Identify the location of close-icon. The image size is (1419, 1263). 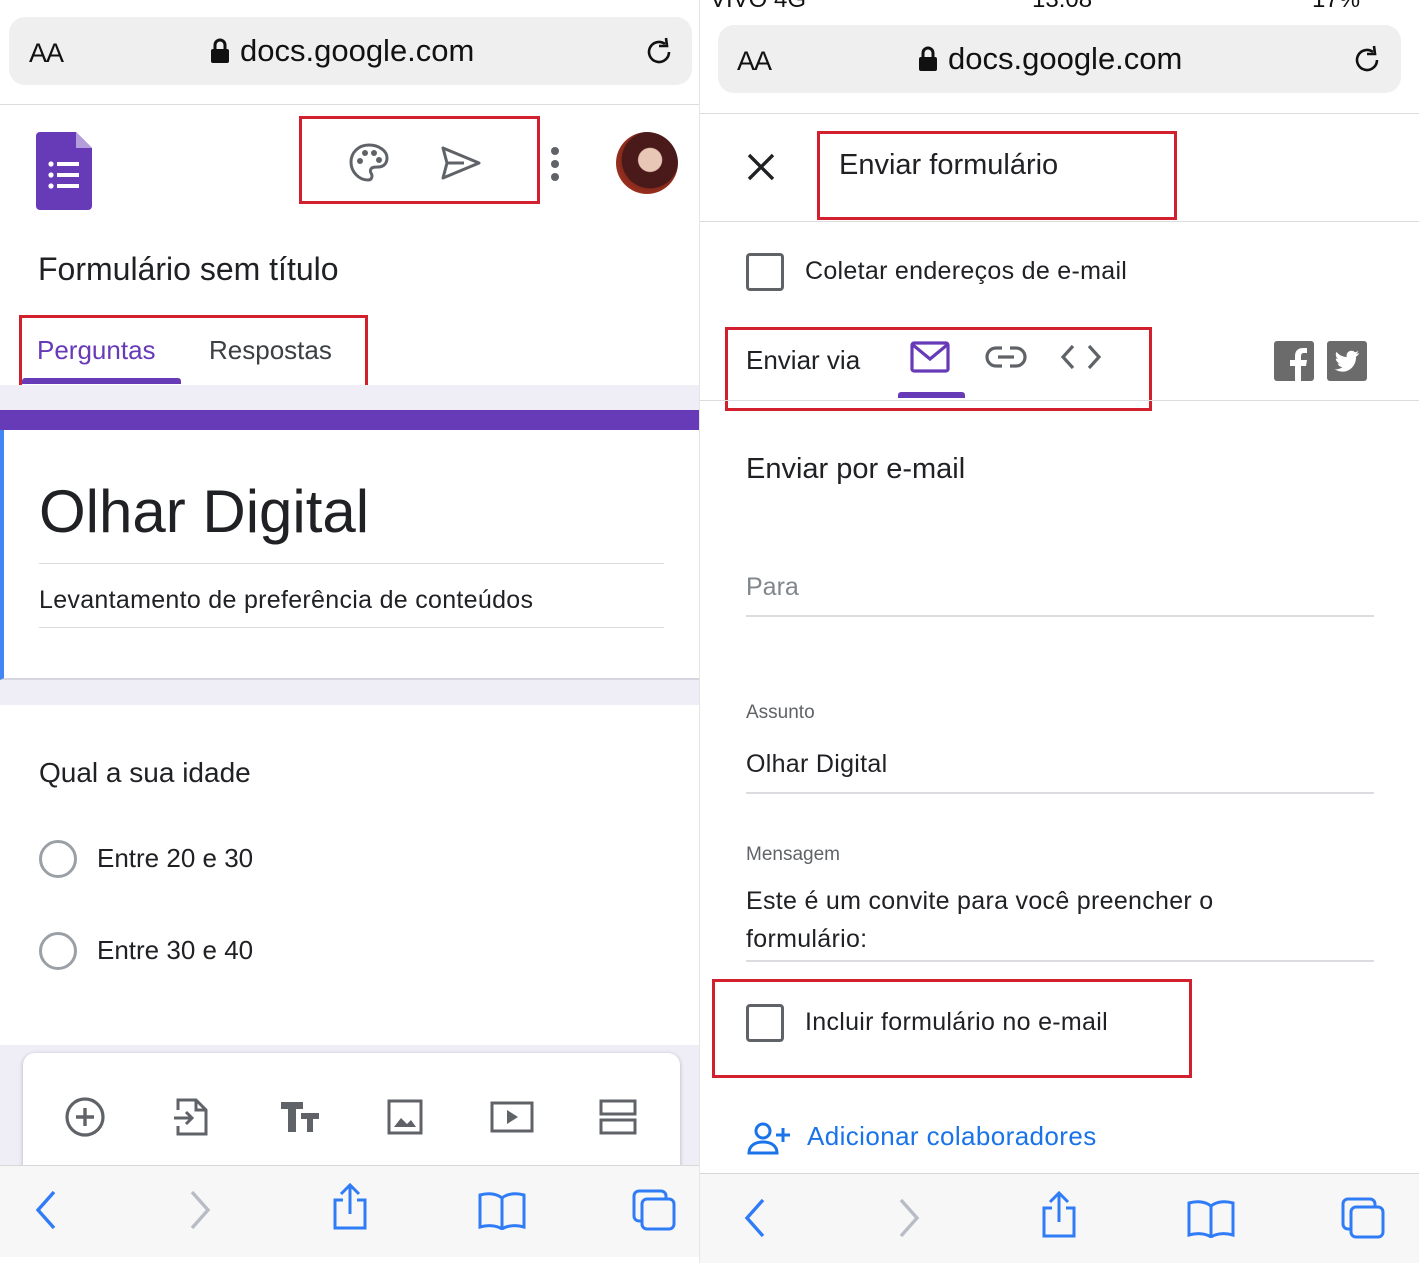
(761, 167).